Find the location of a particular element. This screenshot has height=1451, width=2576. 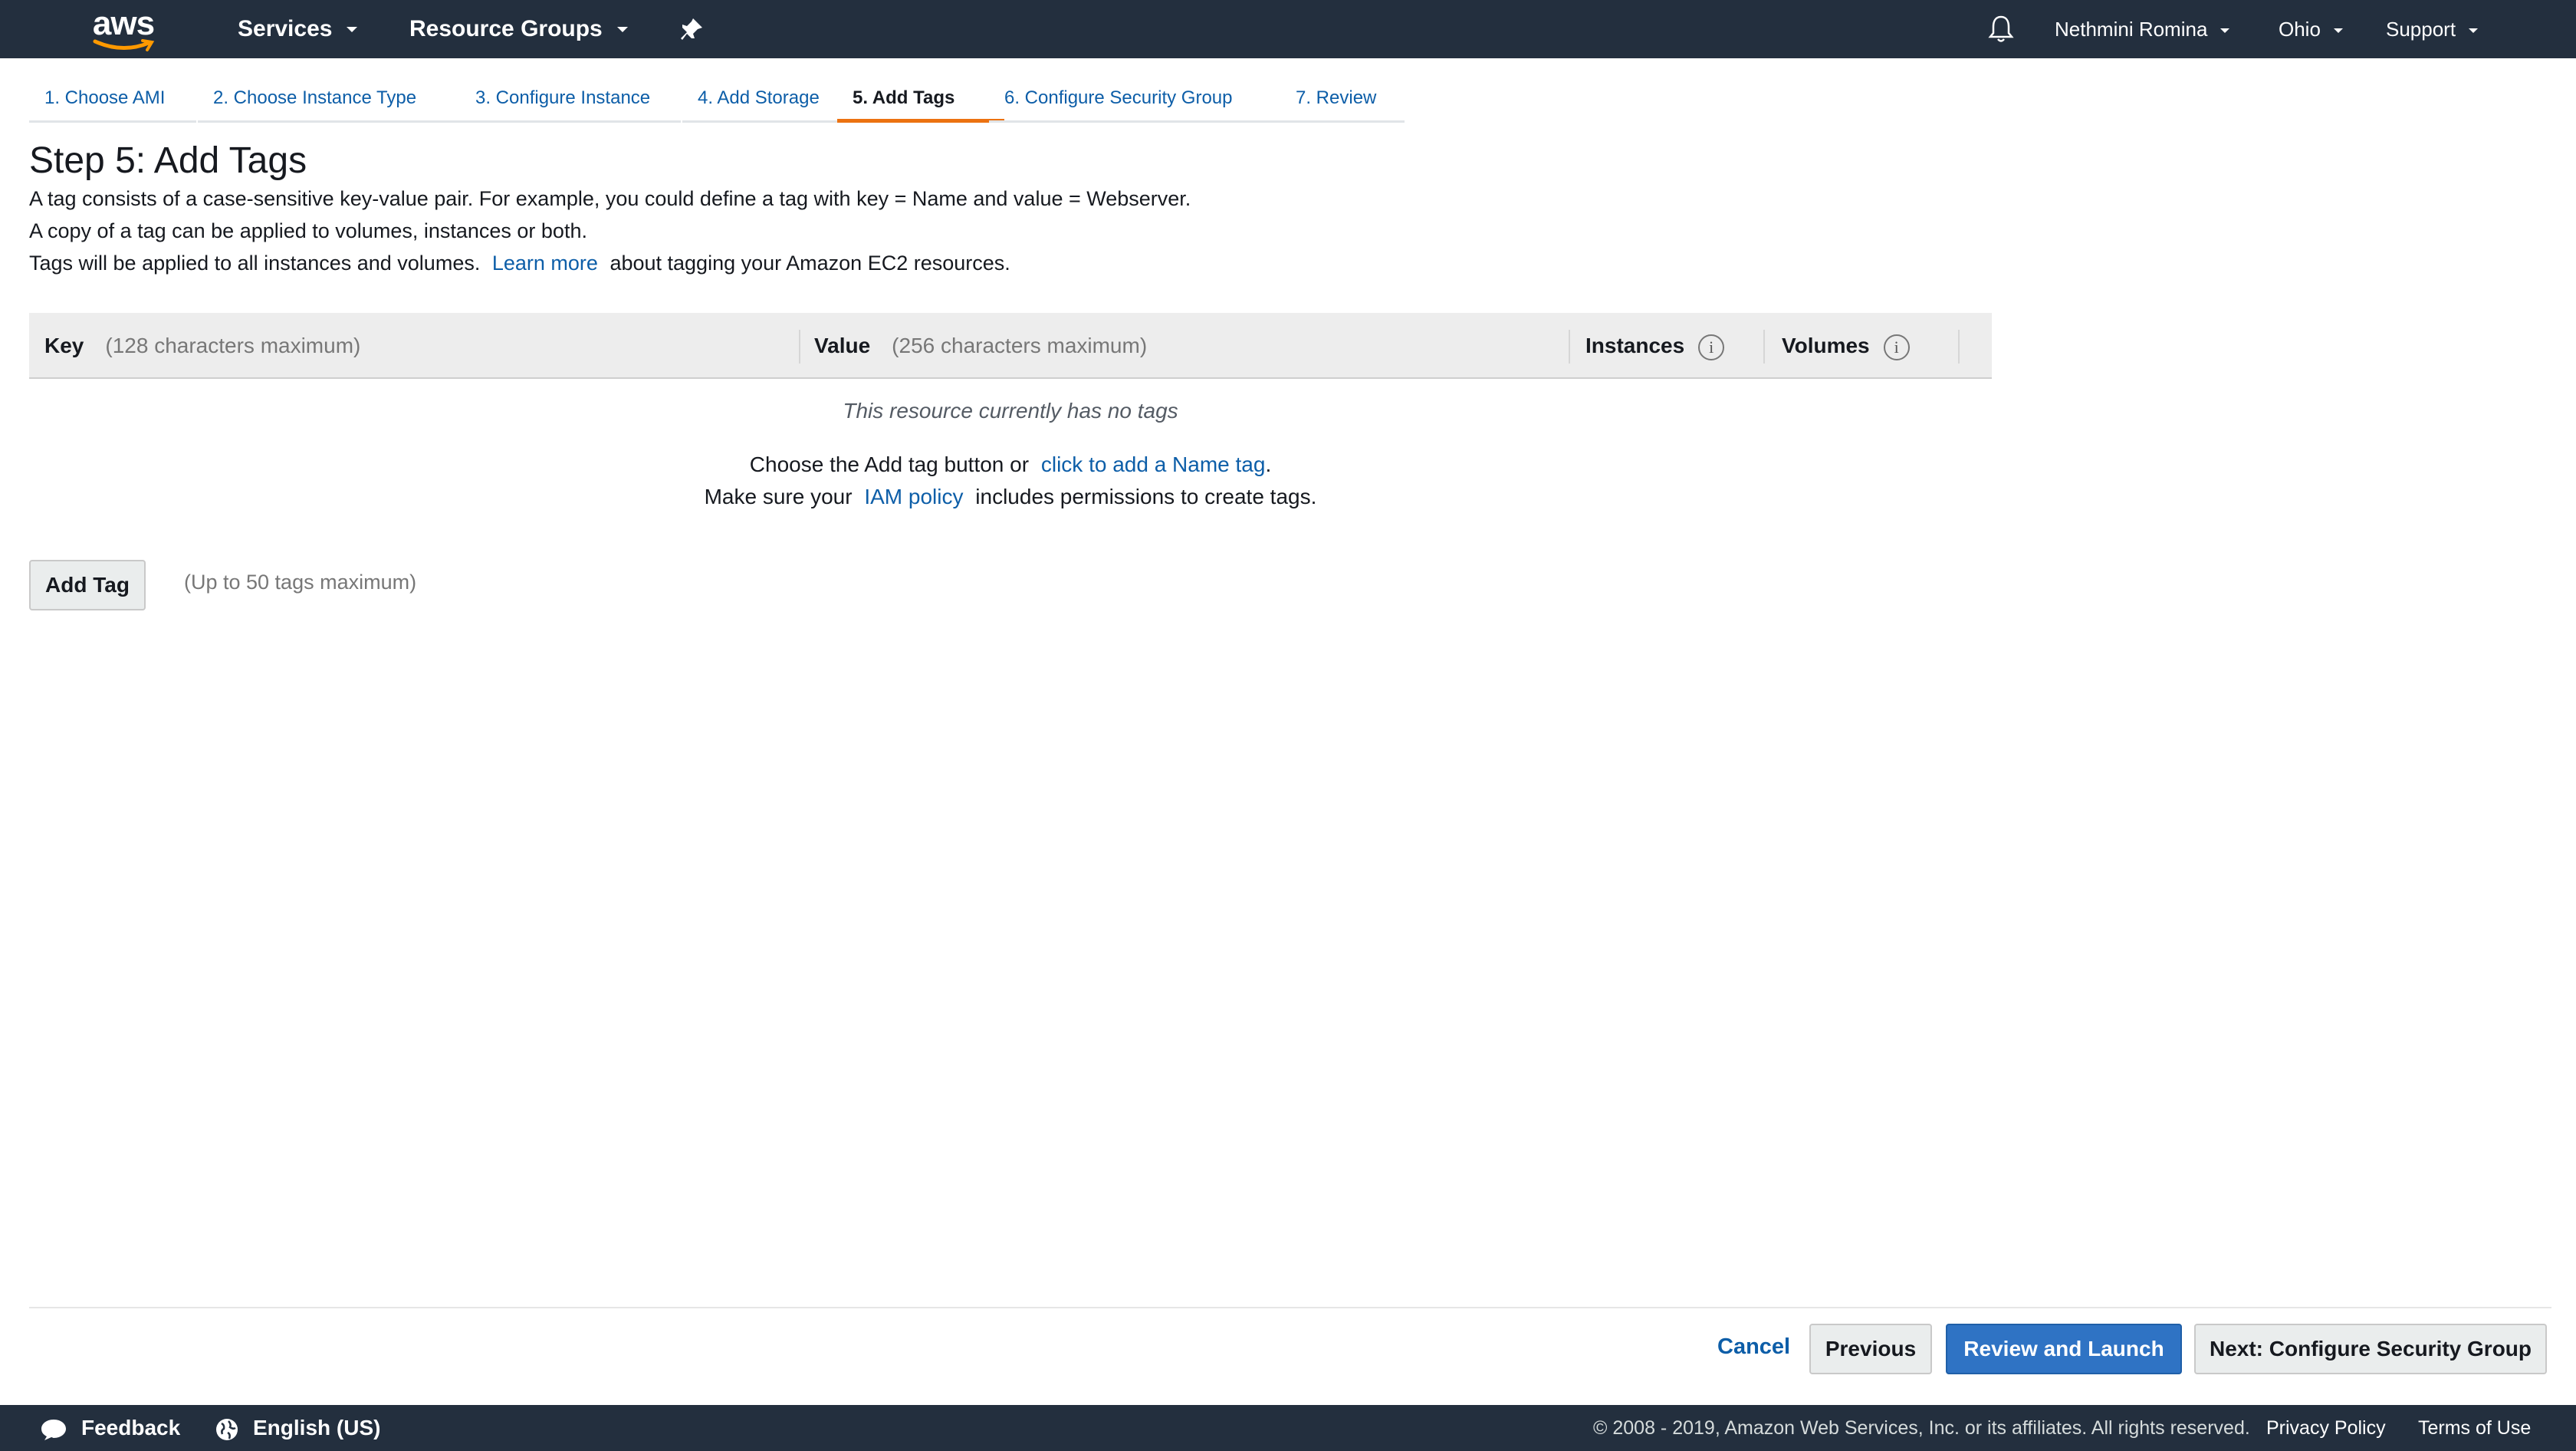

aws-smile-icon is located at coordinates (124, 45).